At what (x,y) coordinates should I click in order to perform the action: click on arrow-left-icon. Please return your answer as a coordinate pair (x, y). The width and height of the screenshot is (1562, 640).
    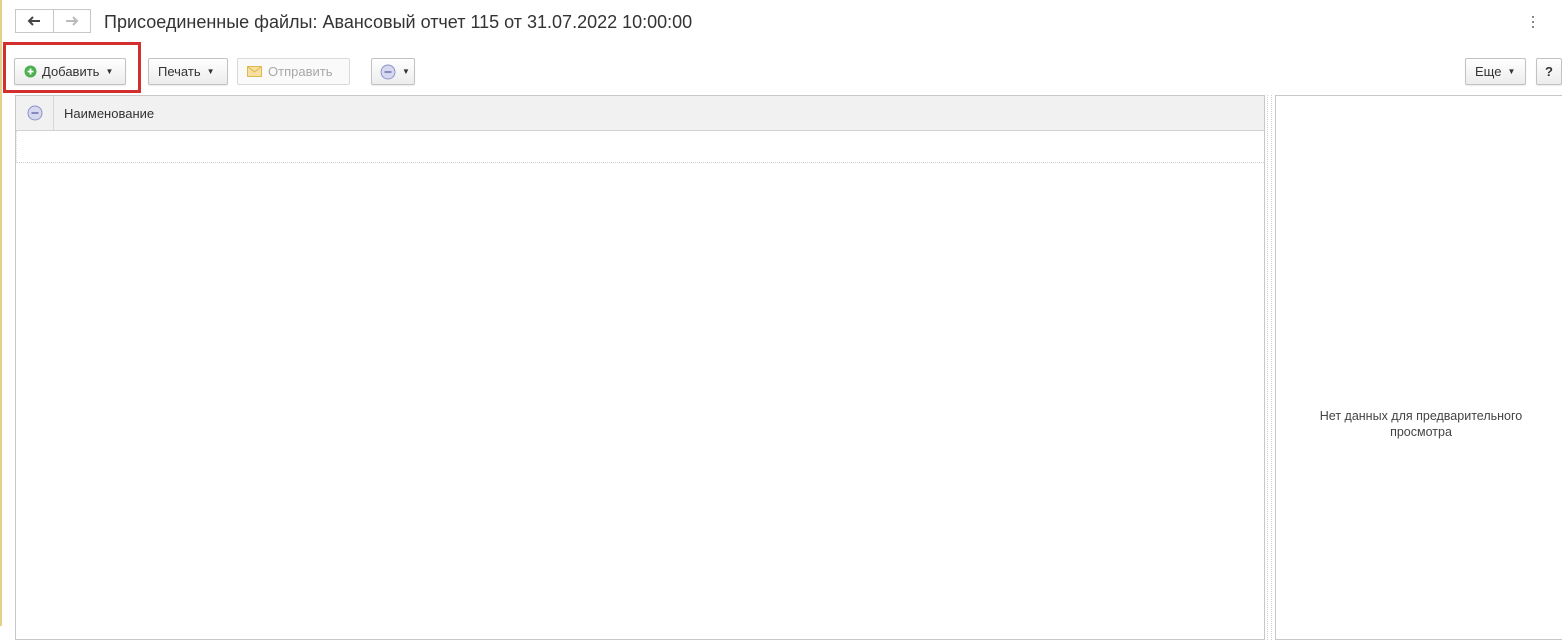
    Looking at the image, I should click on (34, 21).